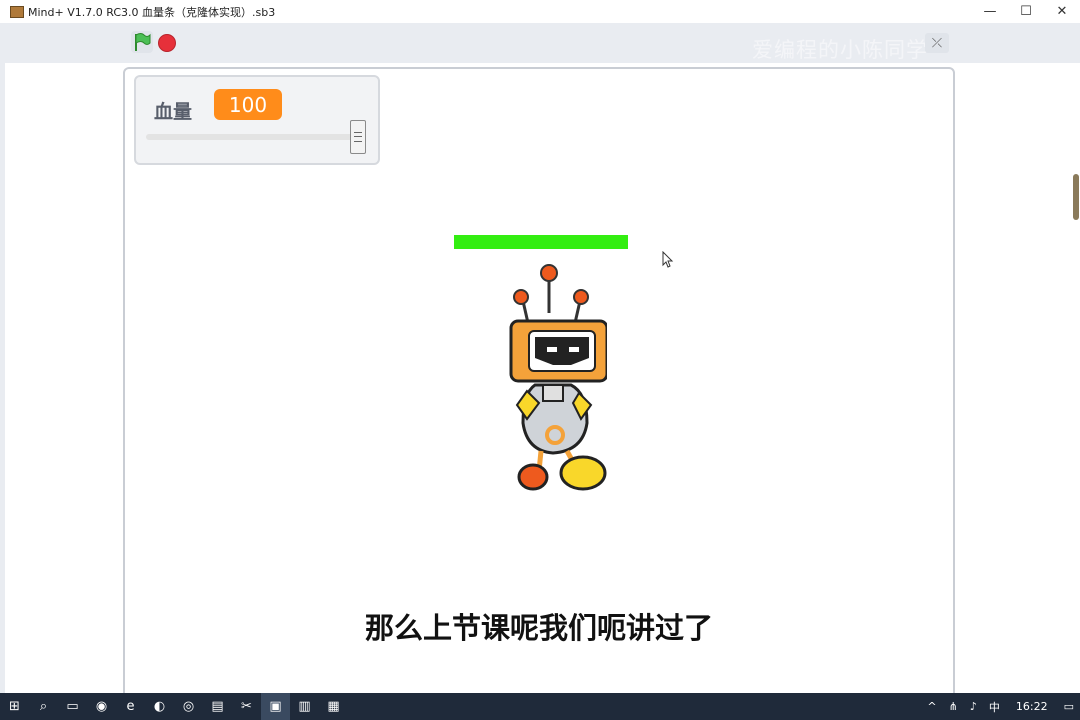 This screenshot has width=1080, height=720. What do you see at coordinates (1069, 706) in the screenshot?
I see `notification-icon: ▭` at bounding box center [1069, 706].